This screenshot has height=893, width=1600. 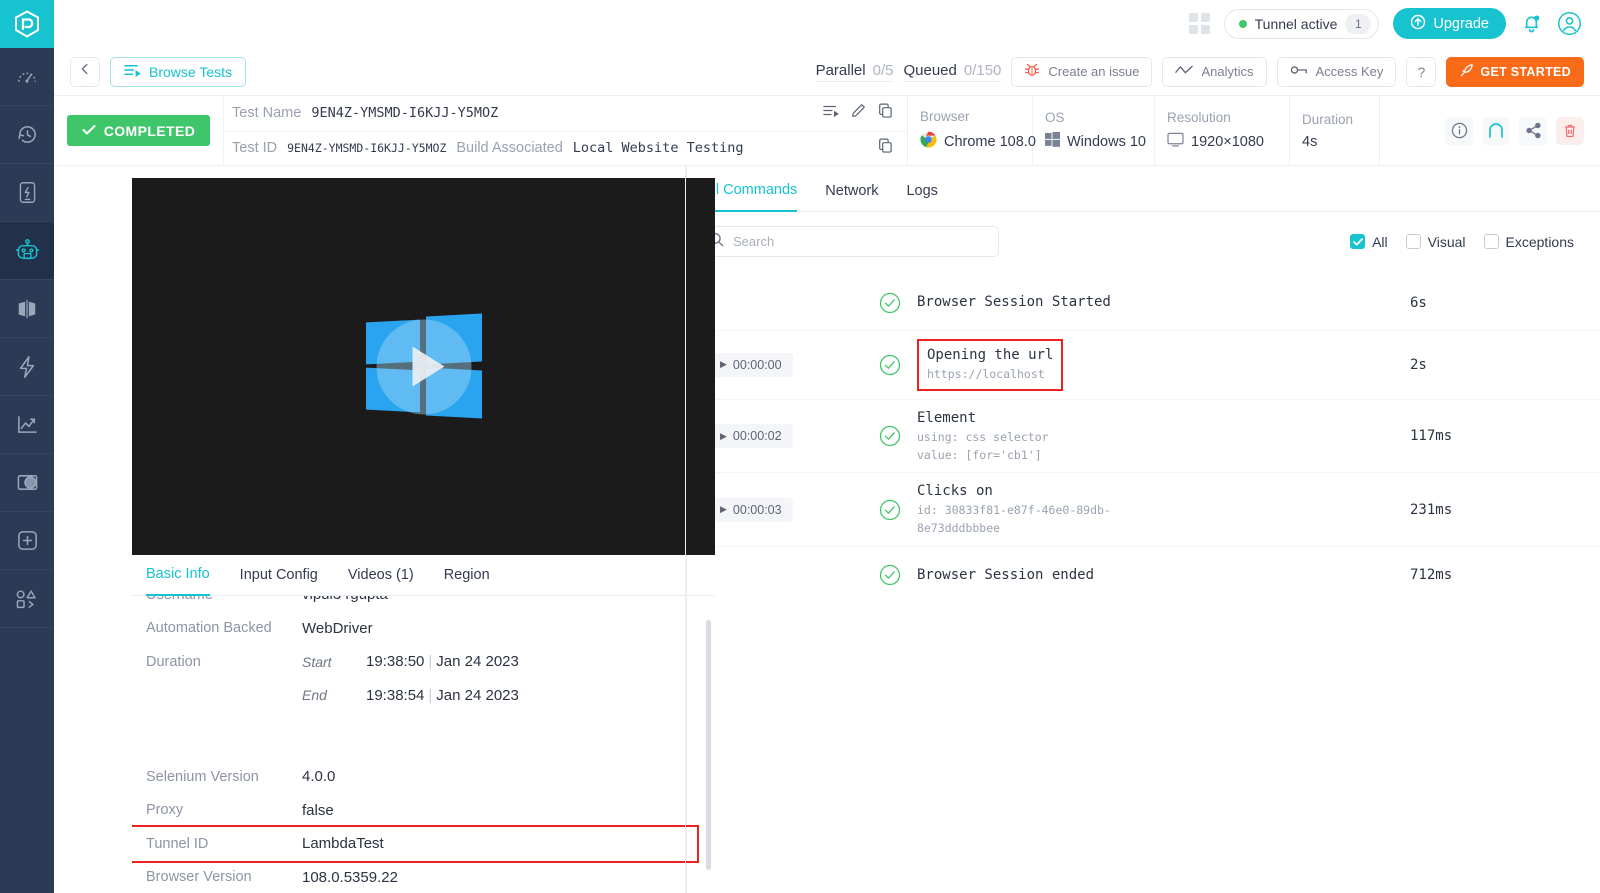 I want to click on table-row: Browser Version 108.0.5359.22, so click(x=414, y=874).